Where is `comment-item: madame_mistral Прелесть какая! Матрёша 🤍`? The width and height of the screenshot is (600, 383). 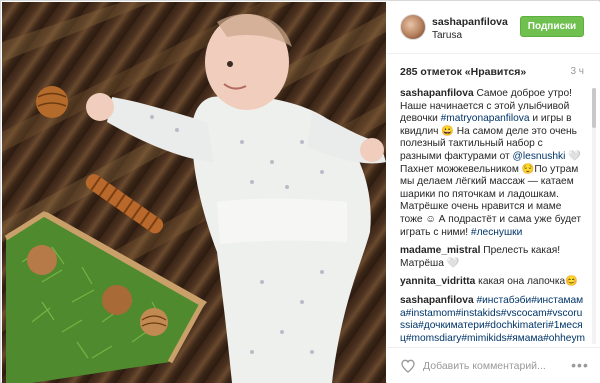
comment-item: madame_mistral Прелесть какая! Матрёша 🤍 is located at coordinates (493, 257).